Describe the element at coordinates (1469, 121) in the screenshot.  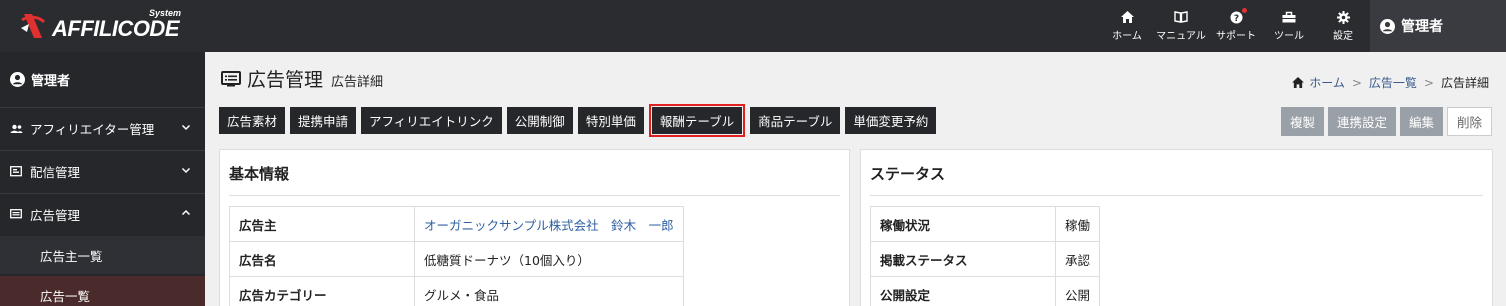
I see `delete-button: 削除` at that location.